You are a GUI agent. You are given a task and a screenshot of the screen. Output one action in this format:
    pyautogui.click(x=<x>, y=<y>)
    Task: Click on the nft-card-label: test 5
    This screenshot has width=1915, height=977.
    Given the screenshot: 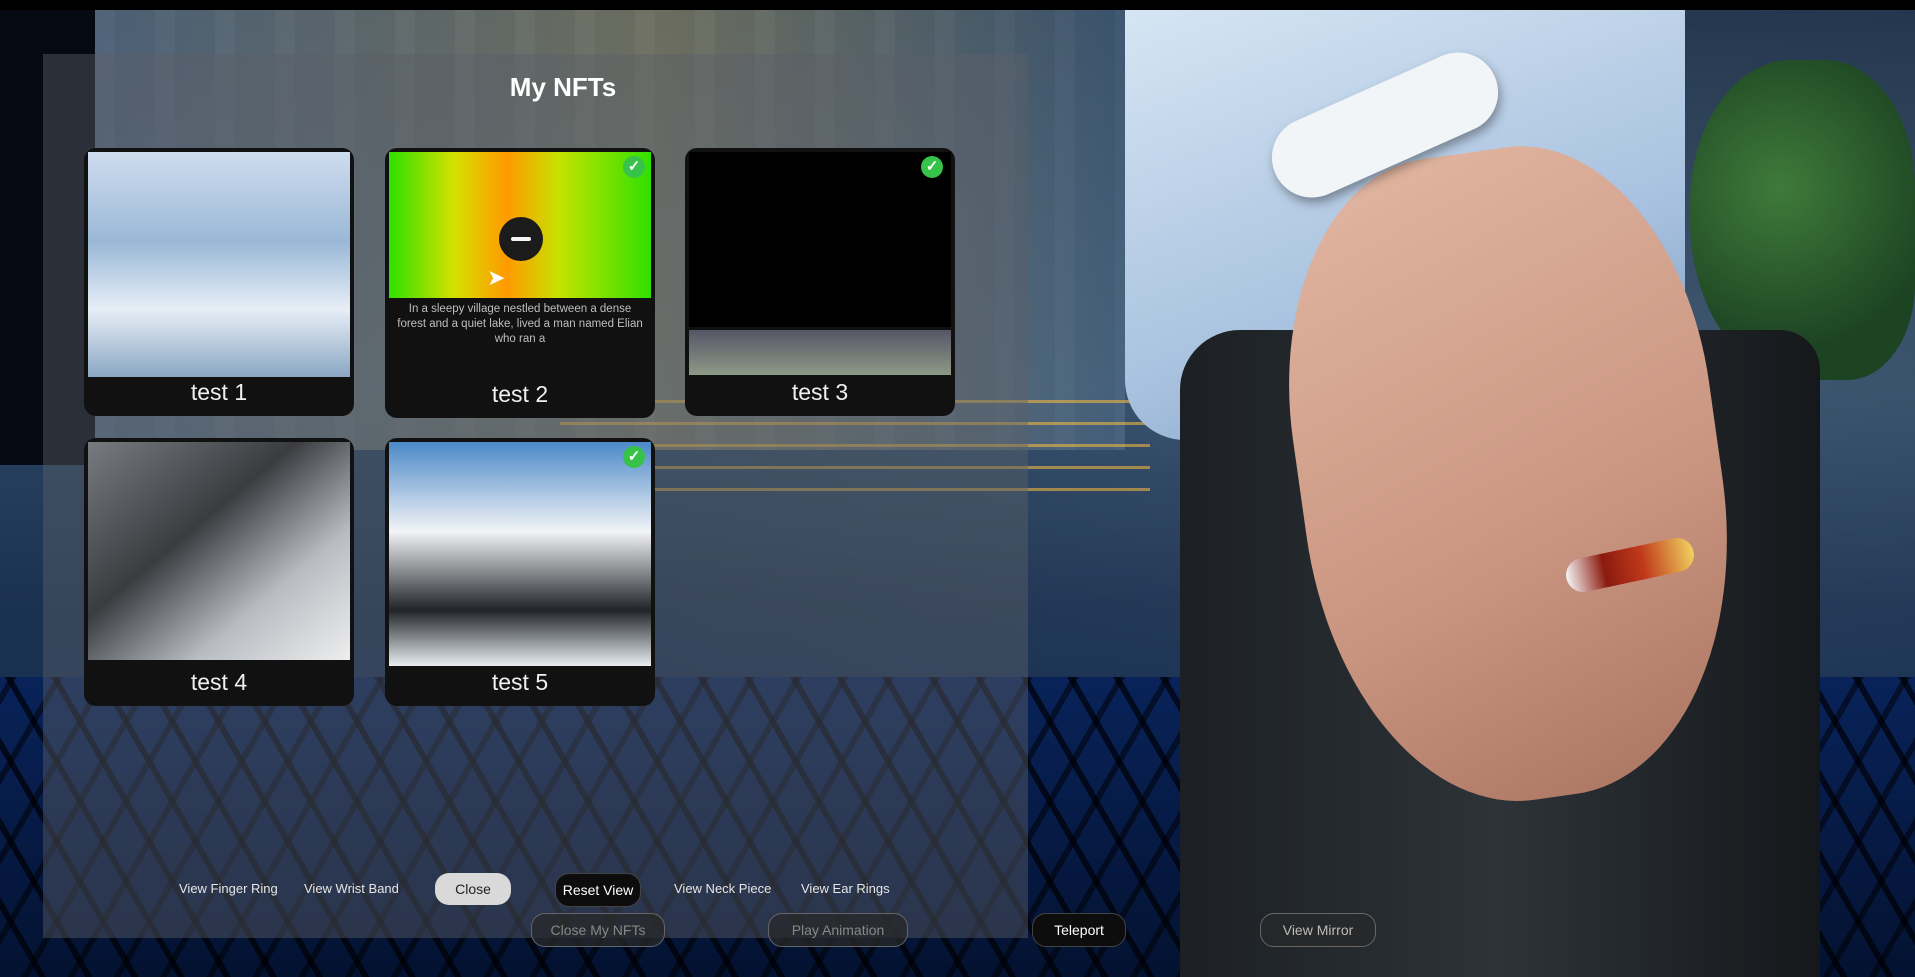 What is the action you would take?
    pyautogui.click(x=520, y=682)
    